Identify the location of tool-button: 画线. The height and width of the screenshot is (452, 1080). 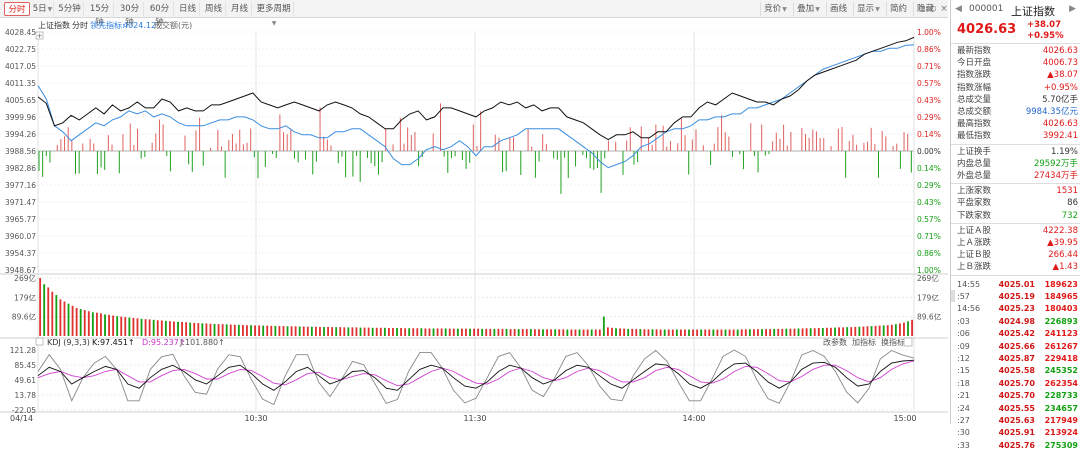
(838, 9).